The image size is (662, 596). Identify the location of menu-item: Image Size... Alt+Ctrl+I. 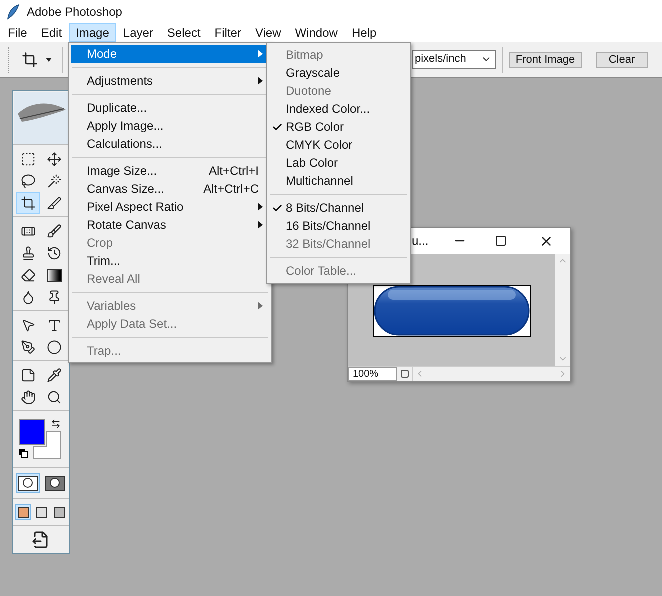
(170, 171).